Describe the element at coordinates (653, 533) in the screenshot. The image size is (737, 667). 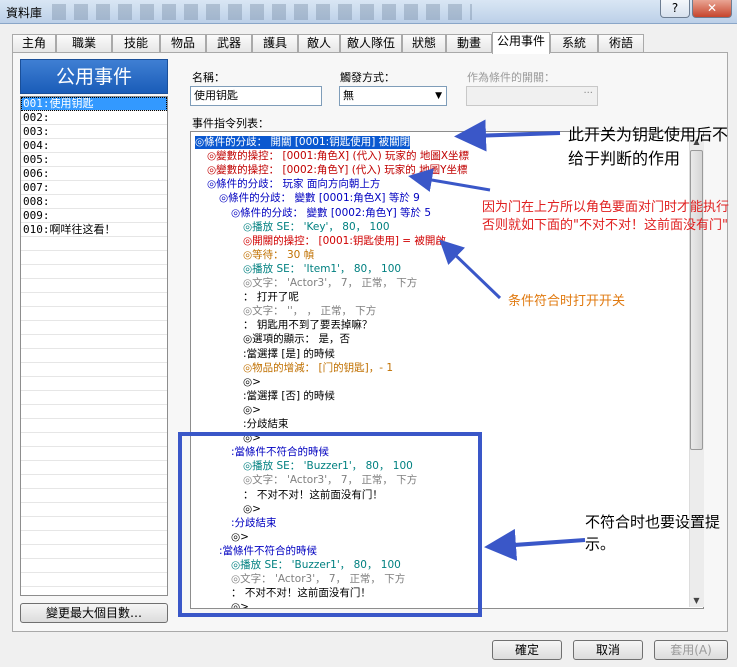
I see `annotation-else-note: 不符合时也要设置提示。` at that location.